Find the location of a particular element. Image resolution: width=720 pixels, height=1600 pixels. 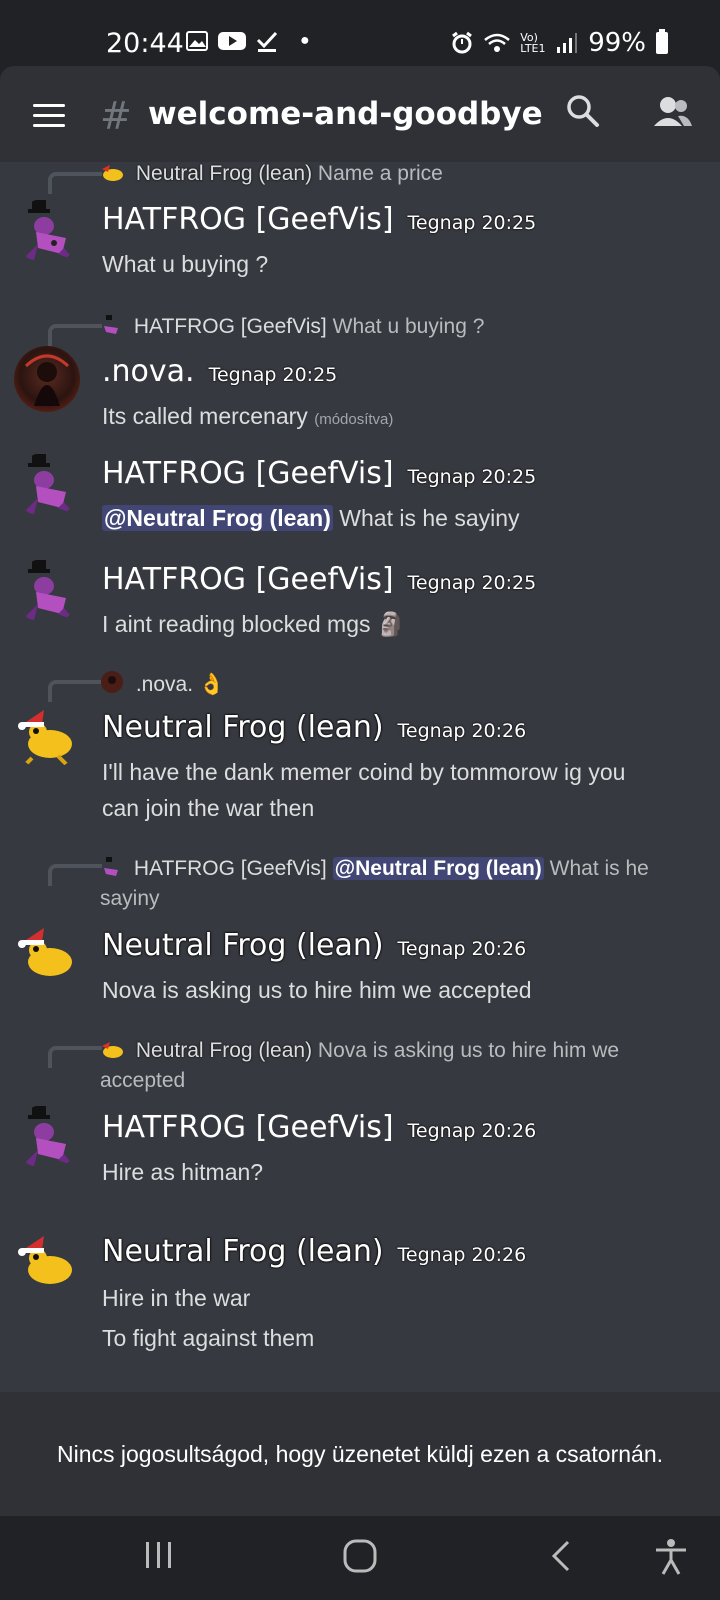

channel-title: welcome-and-goodbye is located at coordinates (345, 114).